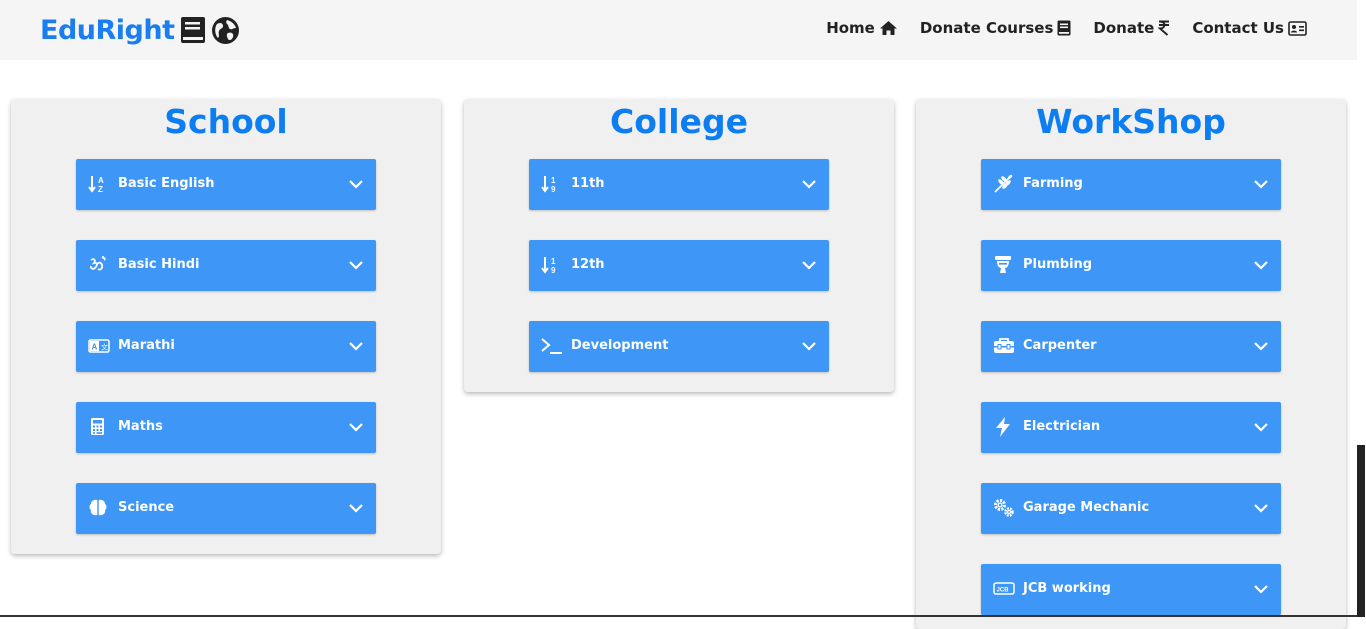 Image resolution: width=1366 pixels, height=629 pixels. Describe the element at coordinates (850, 28) in the screenshot. I see `nav-home-label: Home` at that location.